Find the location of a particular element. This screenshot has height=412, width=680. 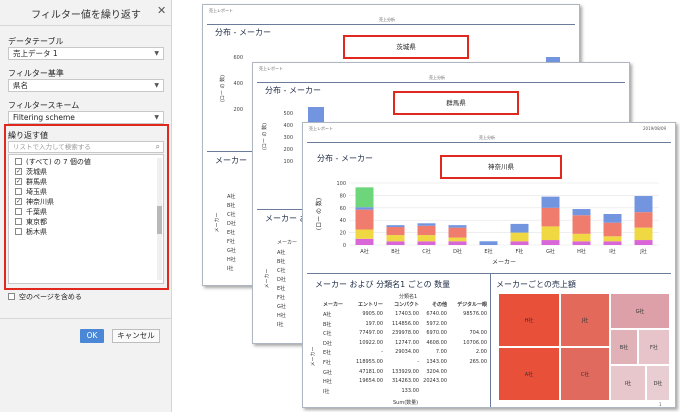

table-cell: - is located at coordinates (418, 362).